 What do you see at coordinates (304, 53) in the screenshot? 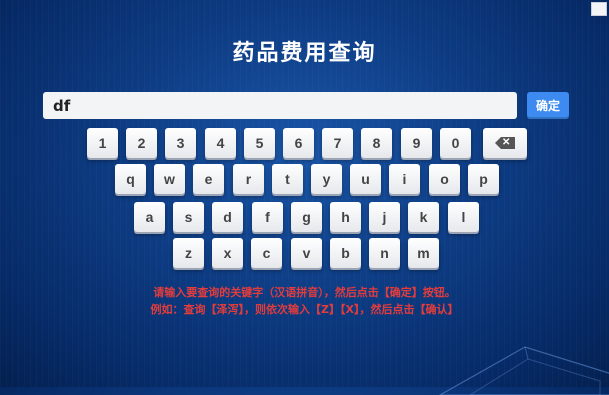
I see `page-title: 药品费用查询` at bounding box center [304, 53].